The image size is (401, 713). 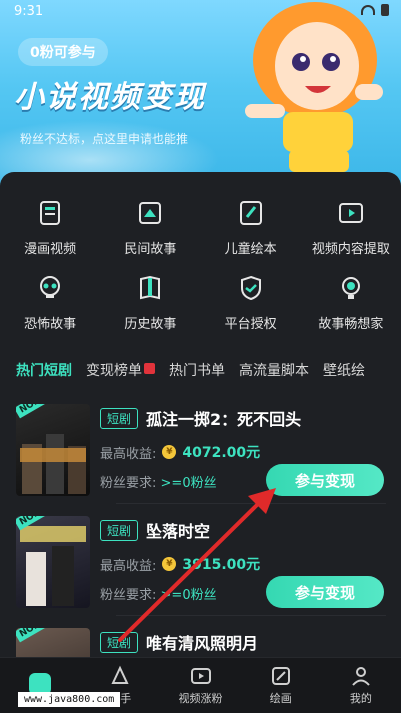 I want to click on watermark: www.java800.com, so click(x=69, y=699).